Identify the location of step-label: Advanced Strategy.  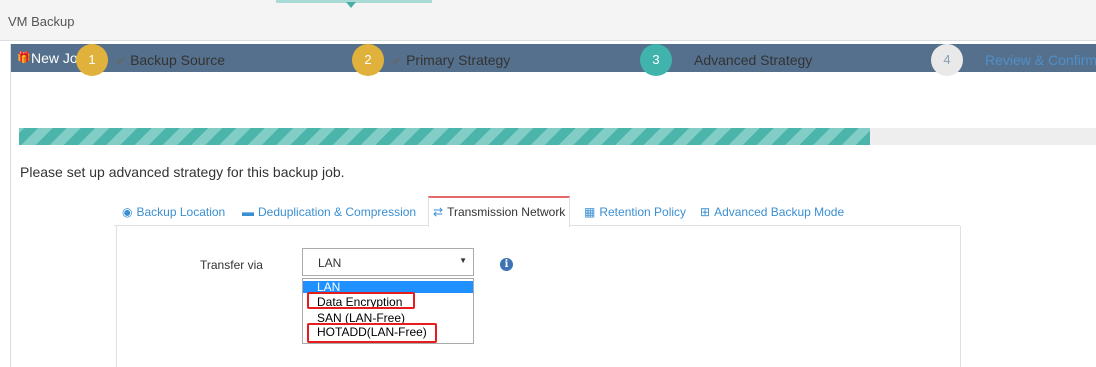
(753, 60).